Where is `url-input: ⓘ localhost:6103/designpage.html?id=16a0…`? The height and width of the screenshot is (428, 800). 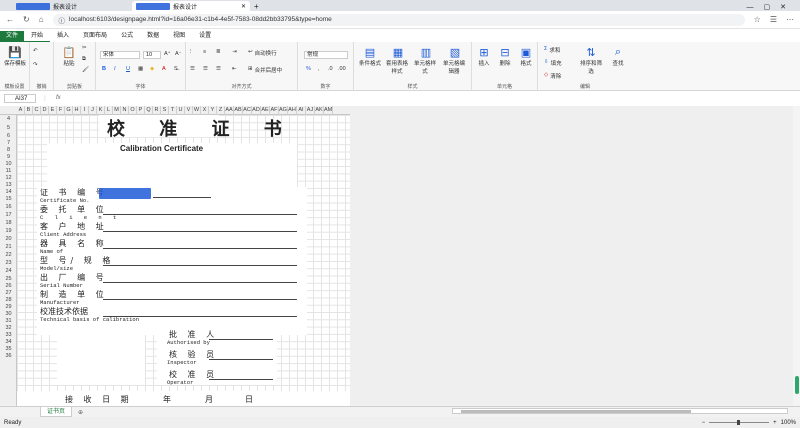
url-input: ⓘ localhost:6103/designpage.html?id=16a0… is located at coordinates (398, 19).